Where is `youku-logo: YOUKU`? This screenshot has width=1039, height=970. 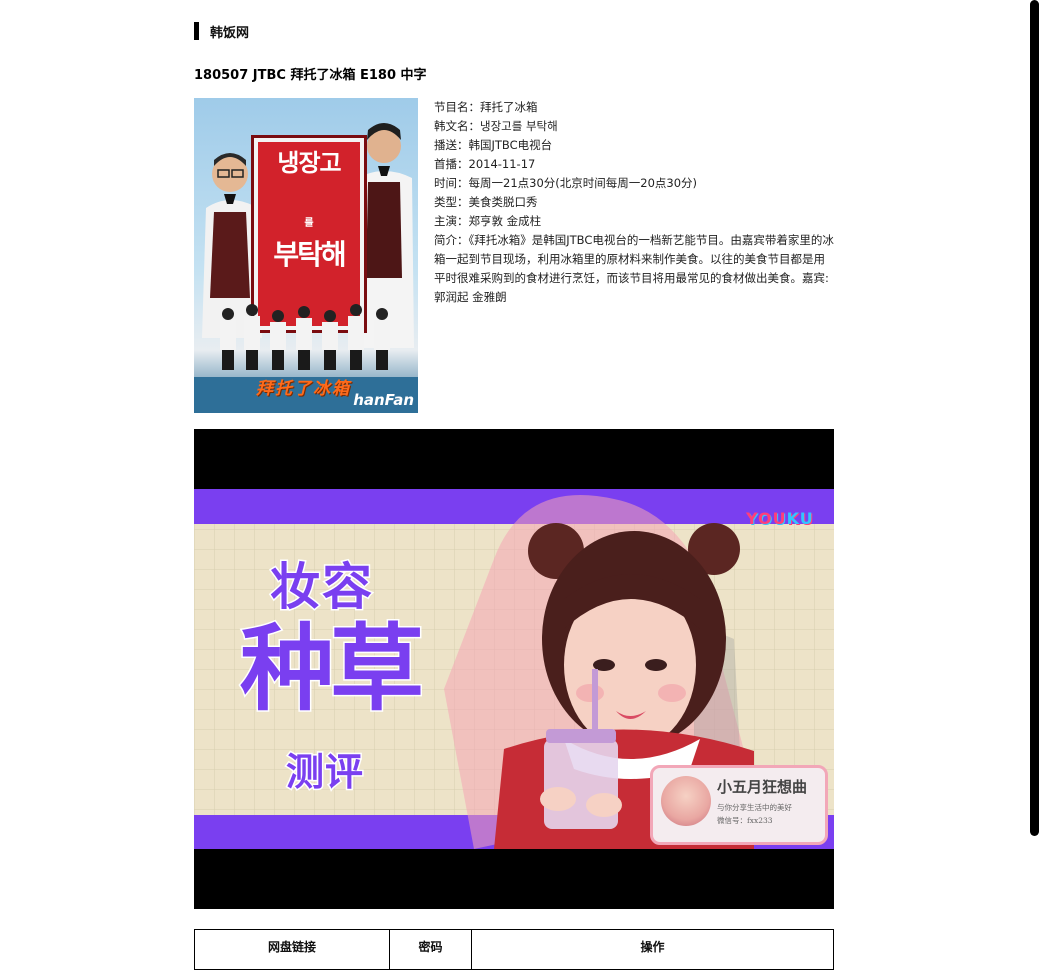 youku-logo: YOUKU is located at coordinates (780, 518).